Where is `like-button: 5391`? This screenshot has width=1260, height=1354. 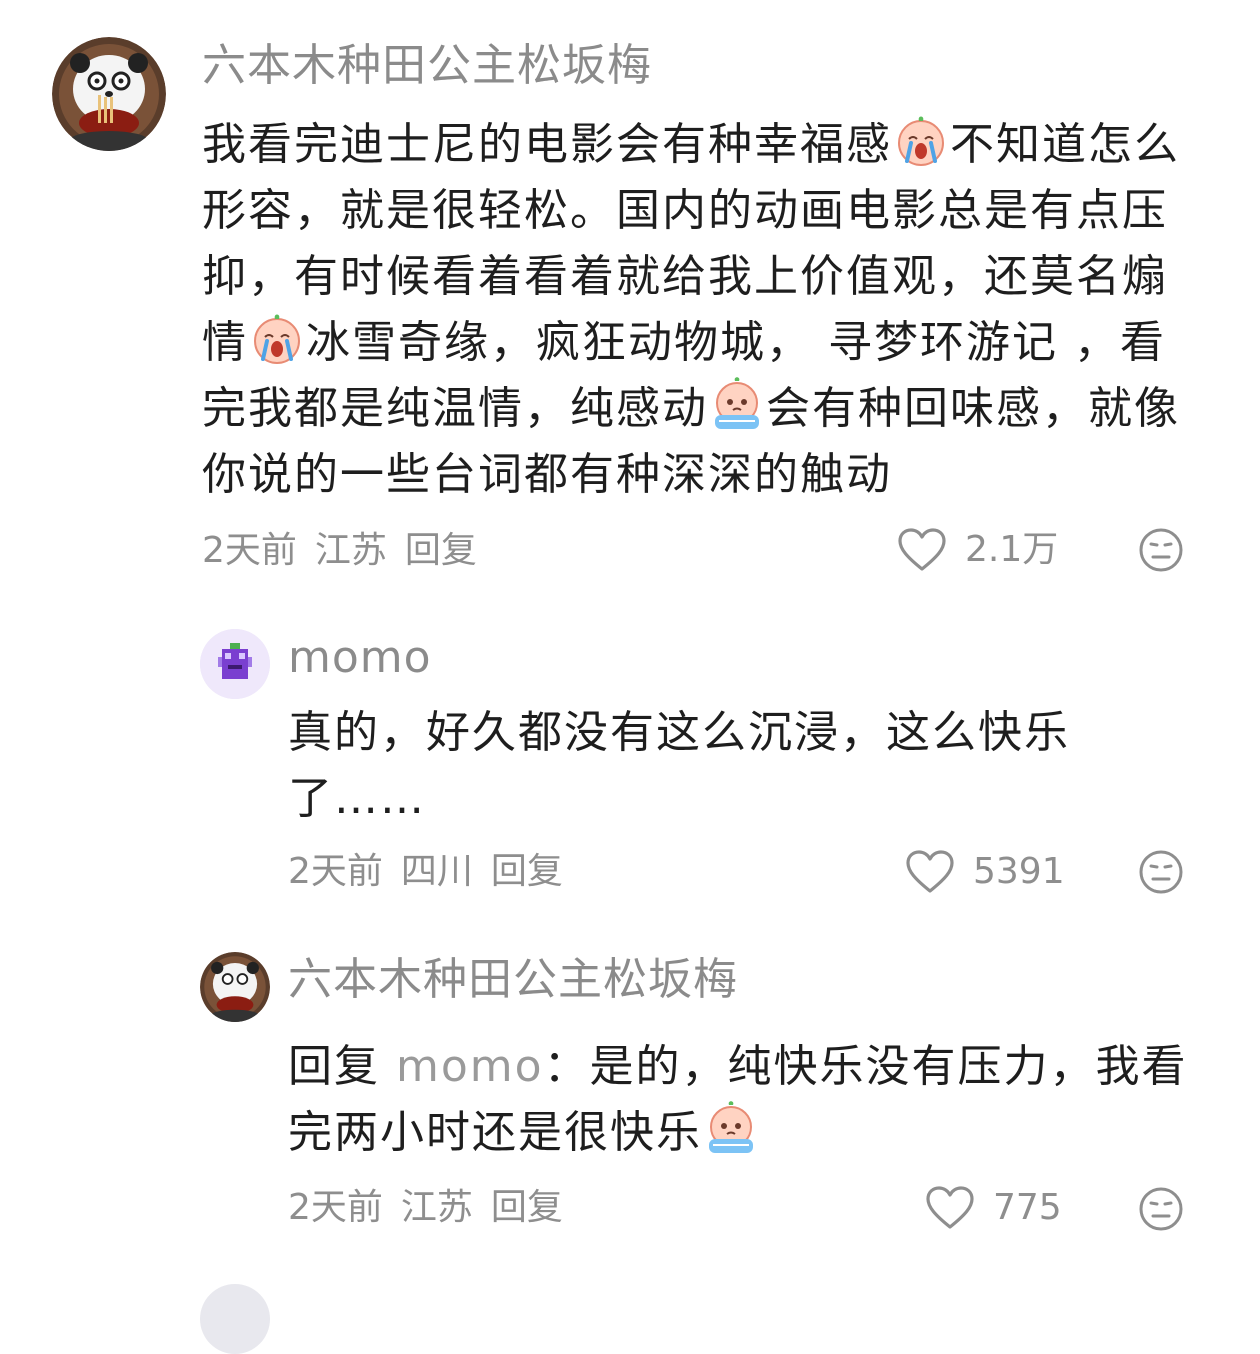
like-button: 5391 is located at coordinates (985, 872).